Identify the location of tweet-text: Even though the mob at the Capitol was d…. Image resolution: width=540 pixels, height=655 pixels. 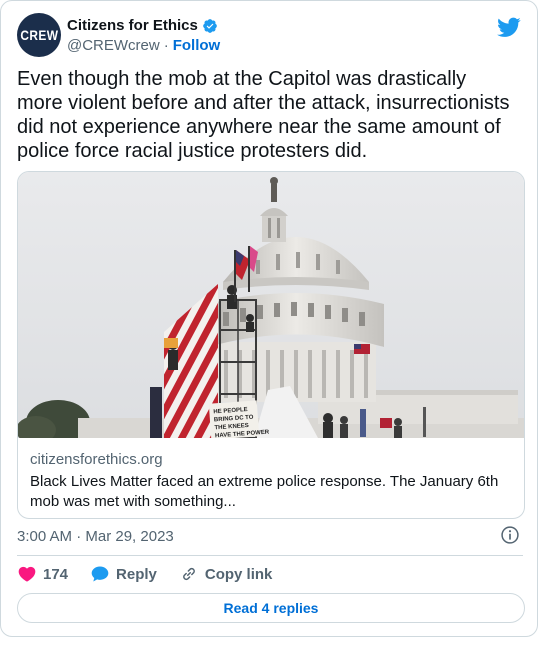
(263, 115).